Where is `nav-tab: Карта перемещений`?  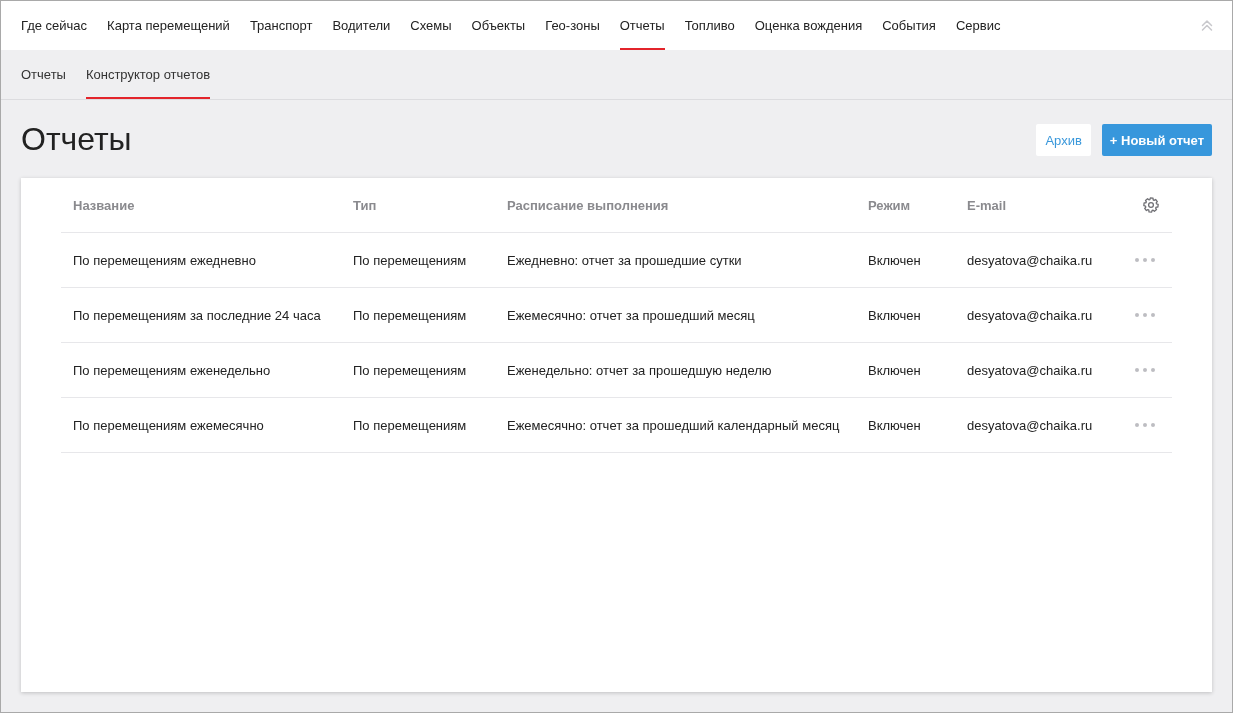
nav-tab: Карта перемещений is located at coordinates (168, 25).